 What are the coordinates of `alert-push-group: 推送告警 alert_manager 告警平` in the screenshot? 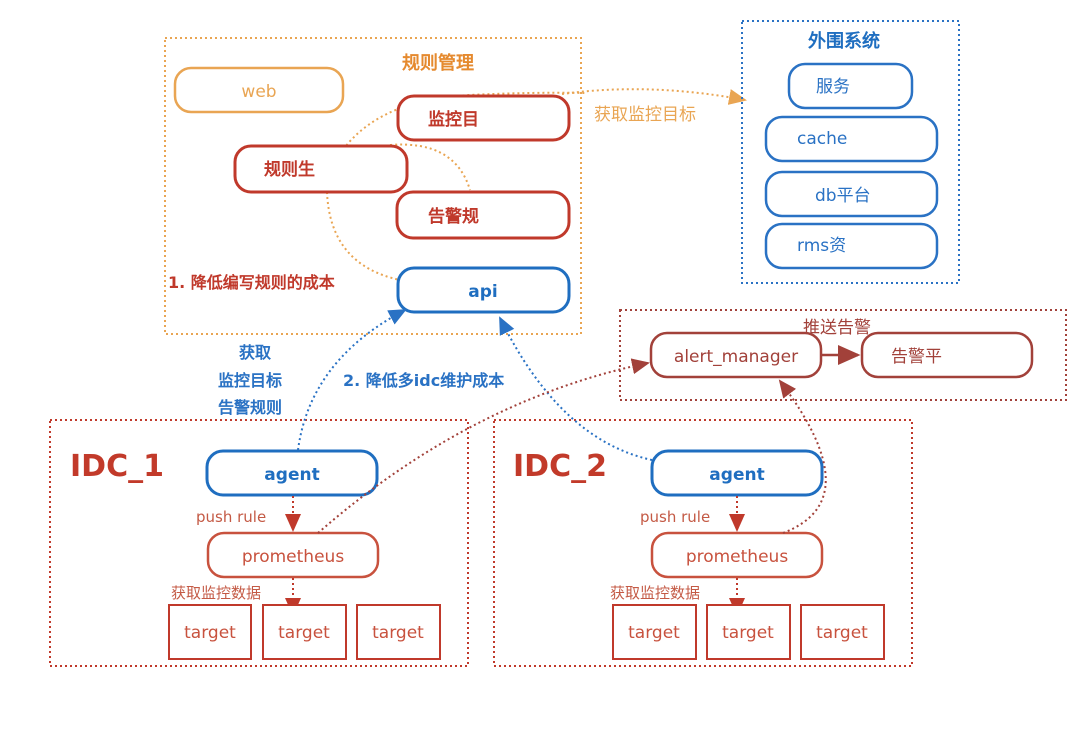 It's located at (843, 355).